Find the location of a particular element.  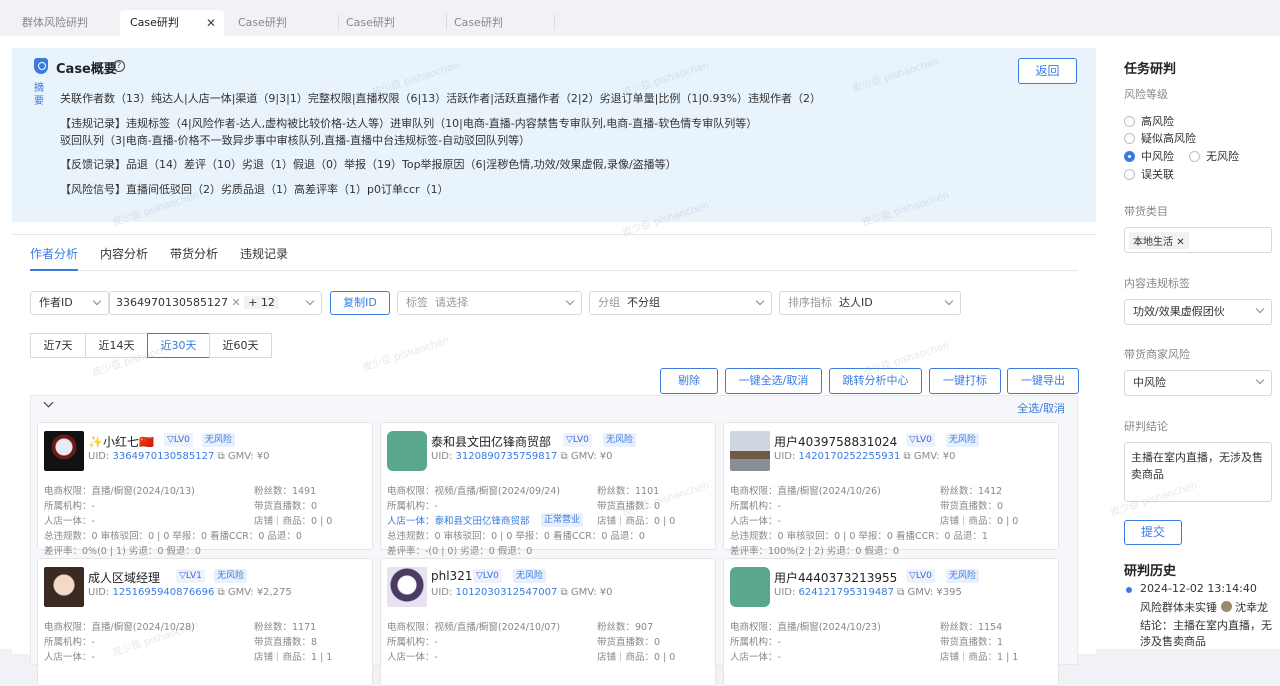

author-name: 泰和县文田亿锋商贸部 is located at coordinates (491, 442).